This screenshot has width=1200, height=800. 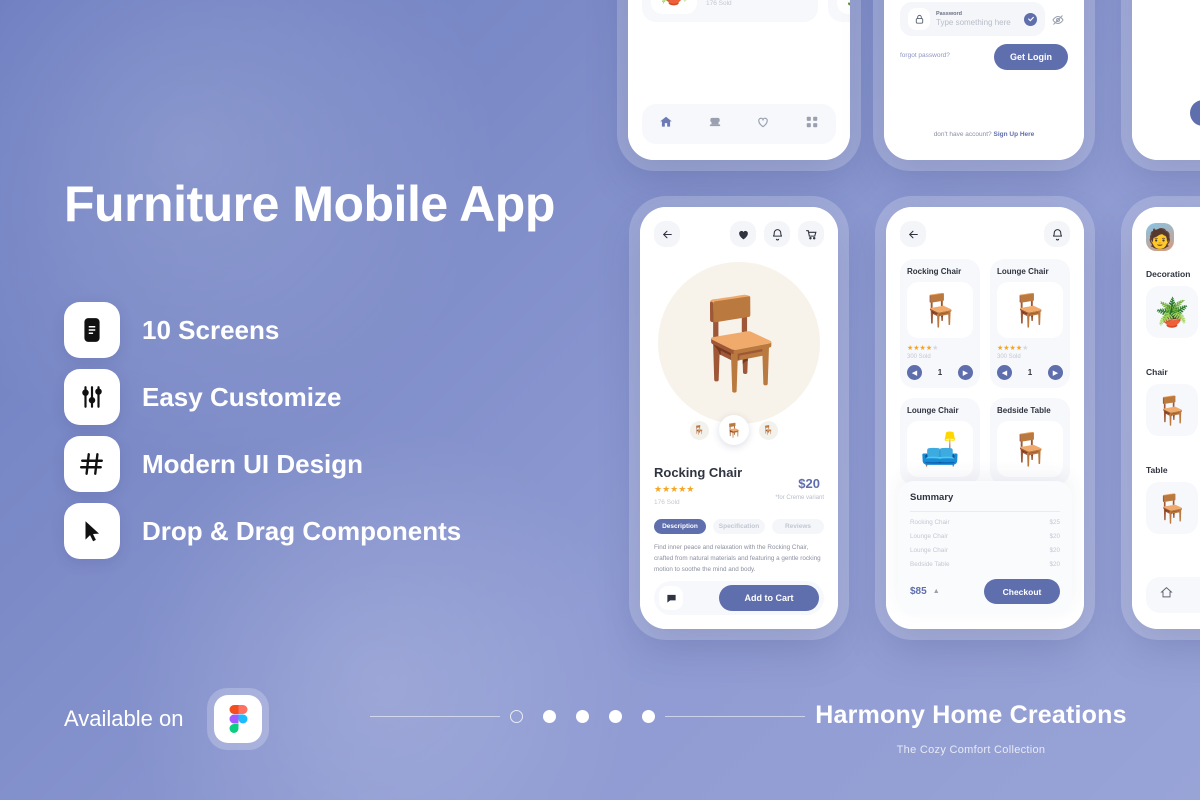 What do you see at coordinates (936, 591) in the screenshot?
I see `chevron-up-icon: ▲` at bounding box center [936, 591].